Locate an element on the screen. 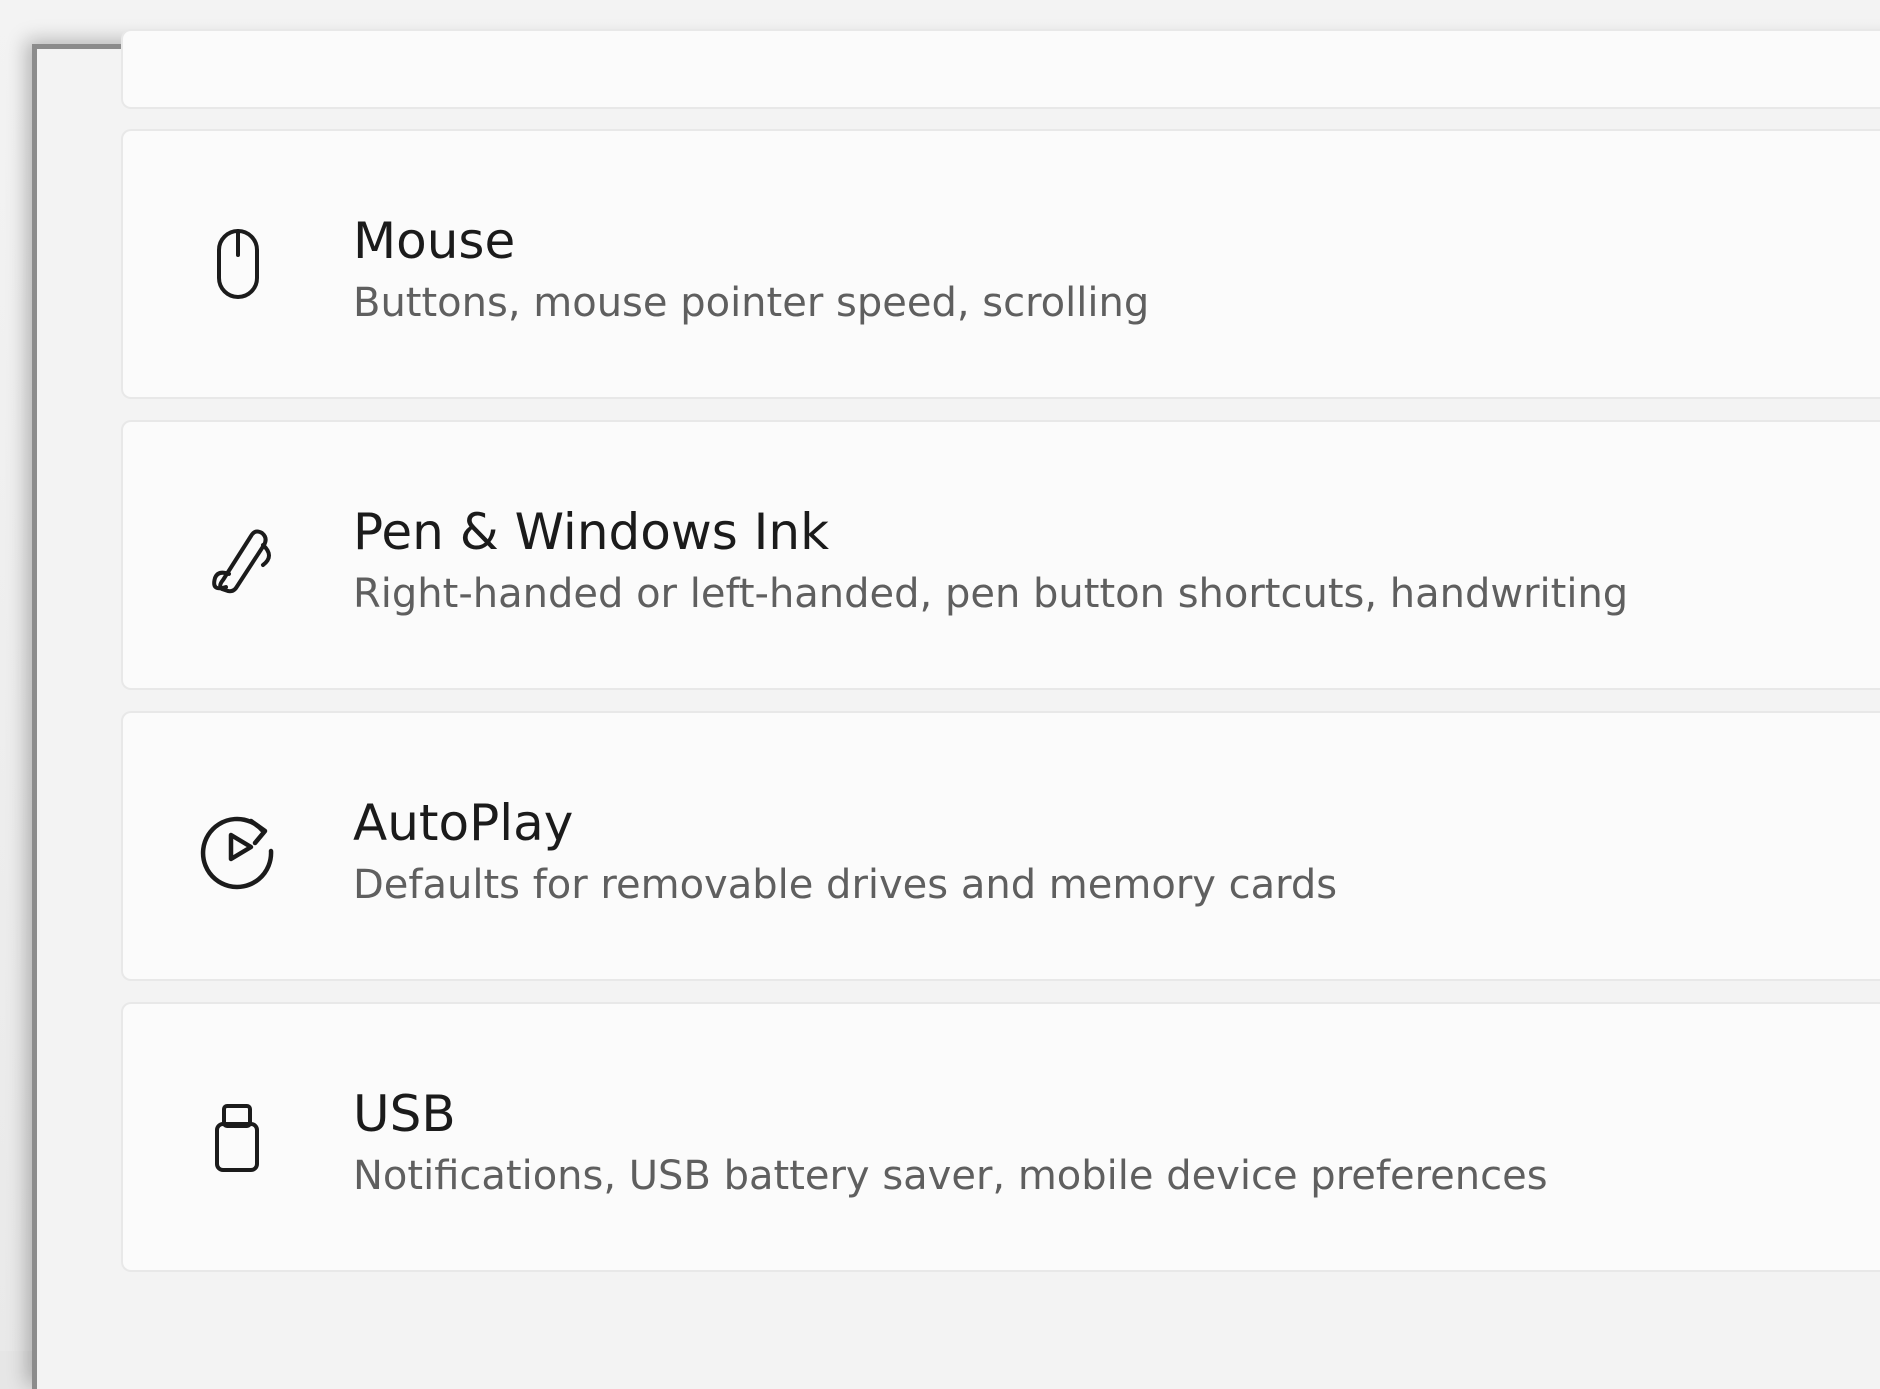  settings-item-description: Buttons, mouse pointer speed, scrolling is located at coordinates (751, 303).